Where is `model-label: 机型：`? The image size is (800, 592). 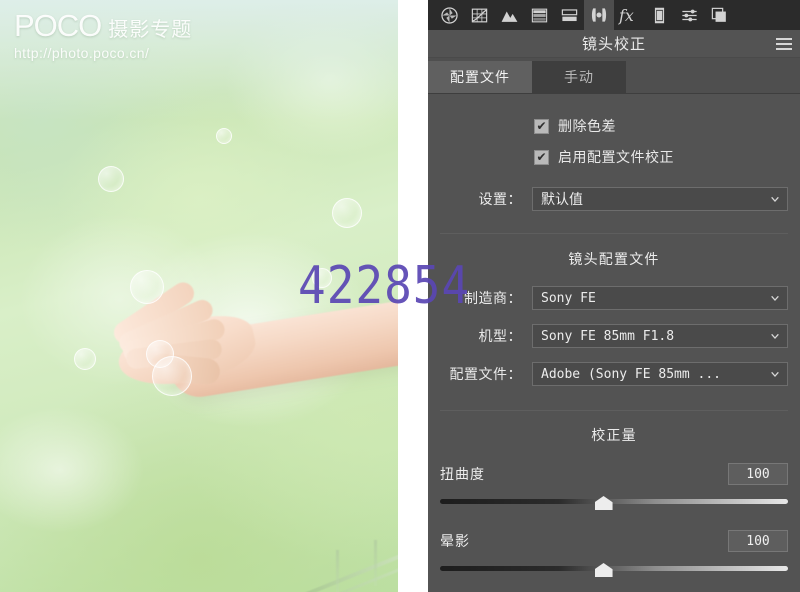
model-label: 机型： is located at coordinates (500, 336).